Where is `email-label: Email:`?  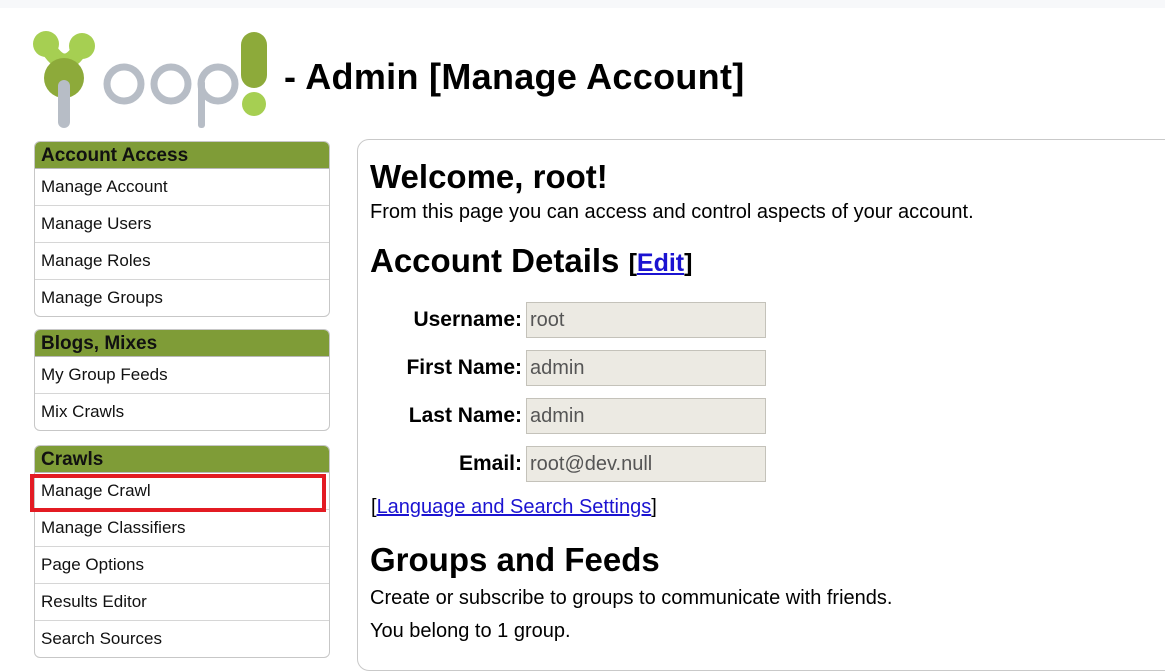
email-label: Email: is located at coordinates (490, 463).